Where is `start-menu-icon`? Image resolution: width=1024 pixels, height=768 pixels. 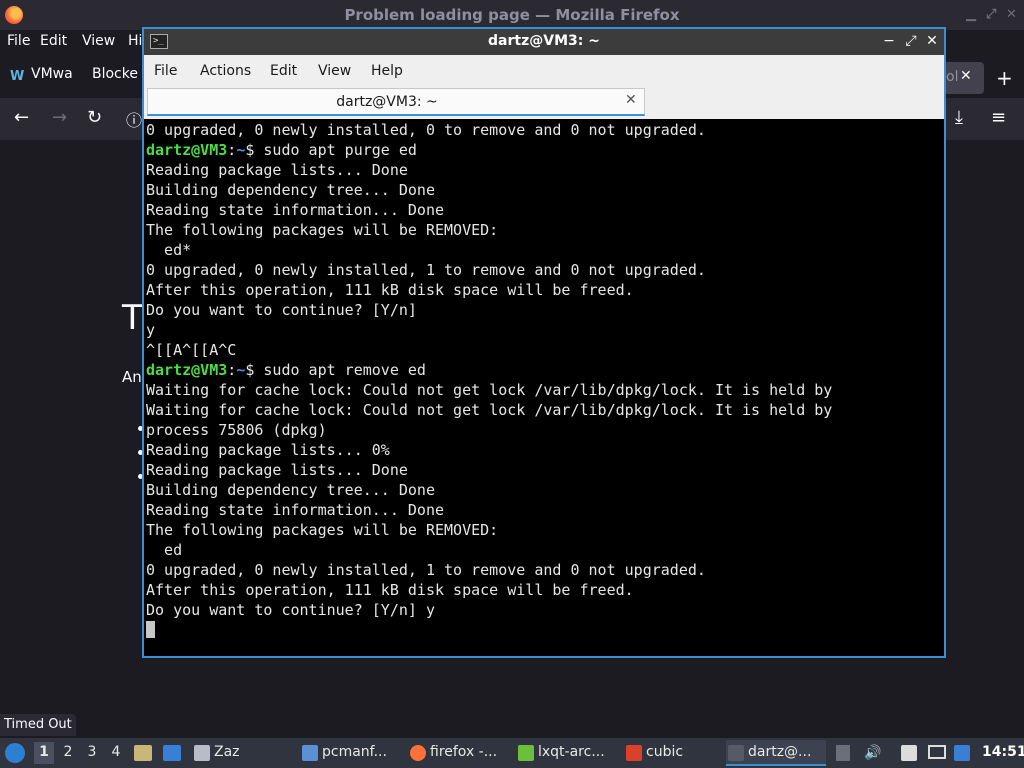 start-menu-icon is located at coordinates (15, 753).